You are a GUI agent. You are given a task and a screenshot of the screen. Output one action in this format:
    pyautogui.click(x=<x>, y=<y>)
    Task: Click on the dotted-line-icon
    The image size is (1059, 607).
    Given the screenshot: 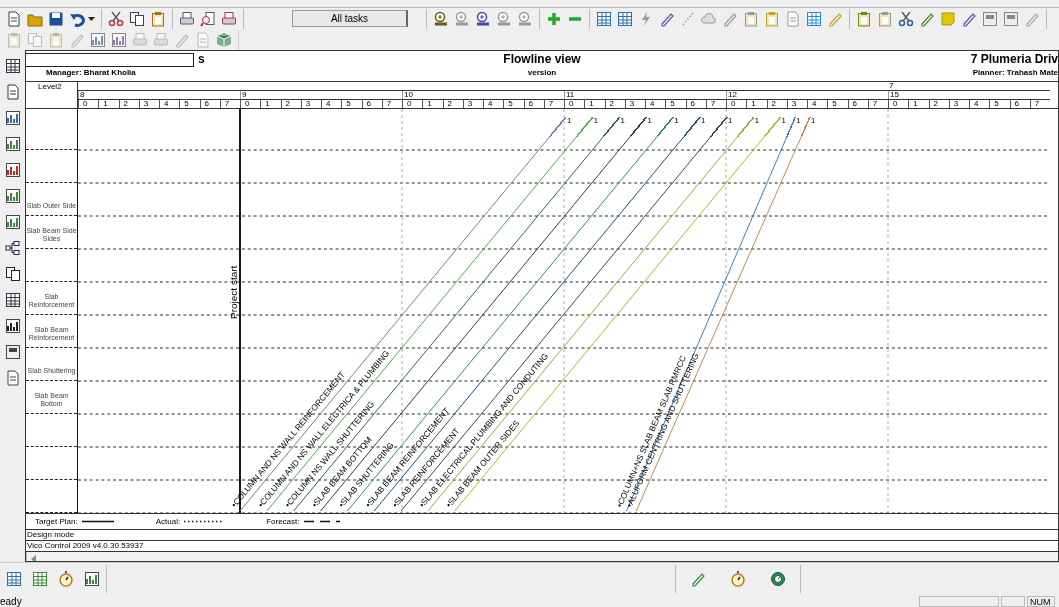 What is the action you would take?
    pyautogui.click(x=688, y=18)
    